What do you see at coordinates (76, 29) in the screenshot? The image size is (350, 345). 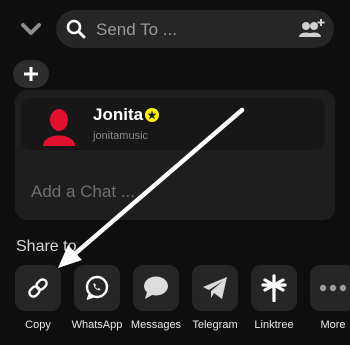 I see `search-icon` at bounding box center [76, 29].